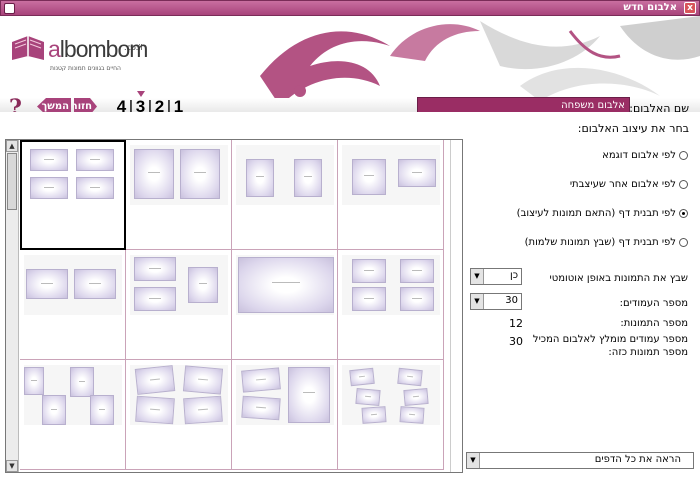 The width and height of the screenshot is (700, 478). What do you see at coordinates (350, 8) in the screenshot?
I see `title-bar: אלבום חדש x` at bounding box center [350, 8].